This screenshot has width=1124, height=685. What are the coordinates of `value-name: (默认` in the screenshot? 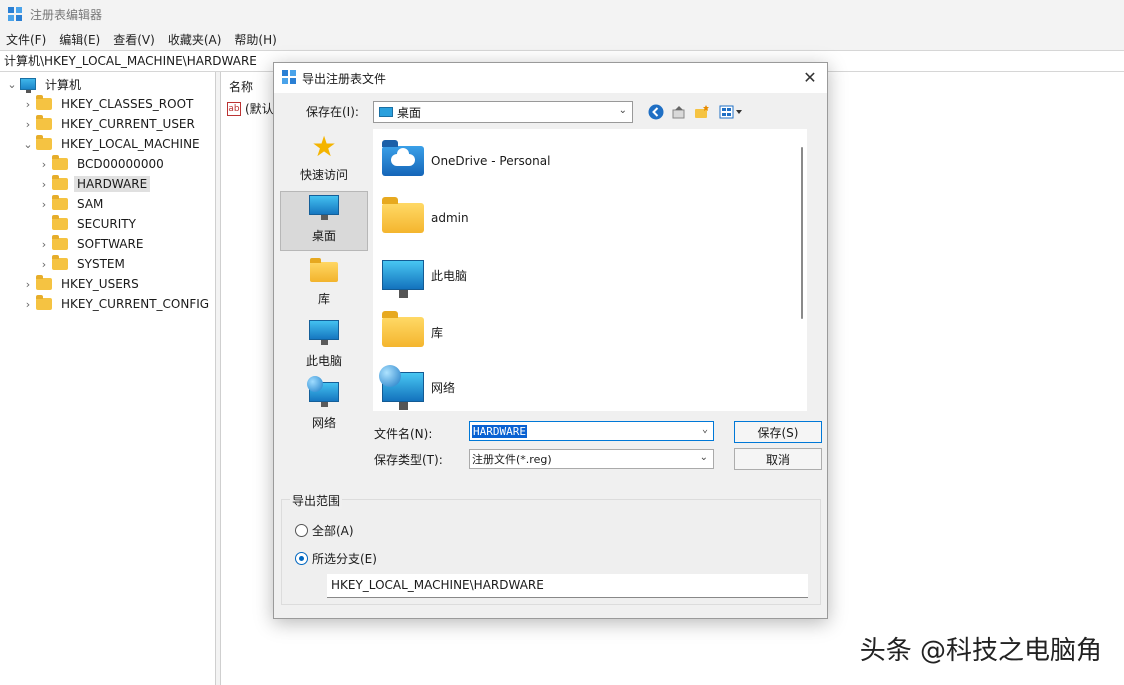 It's located at (259, 109).